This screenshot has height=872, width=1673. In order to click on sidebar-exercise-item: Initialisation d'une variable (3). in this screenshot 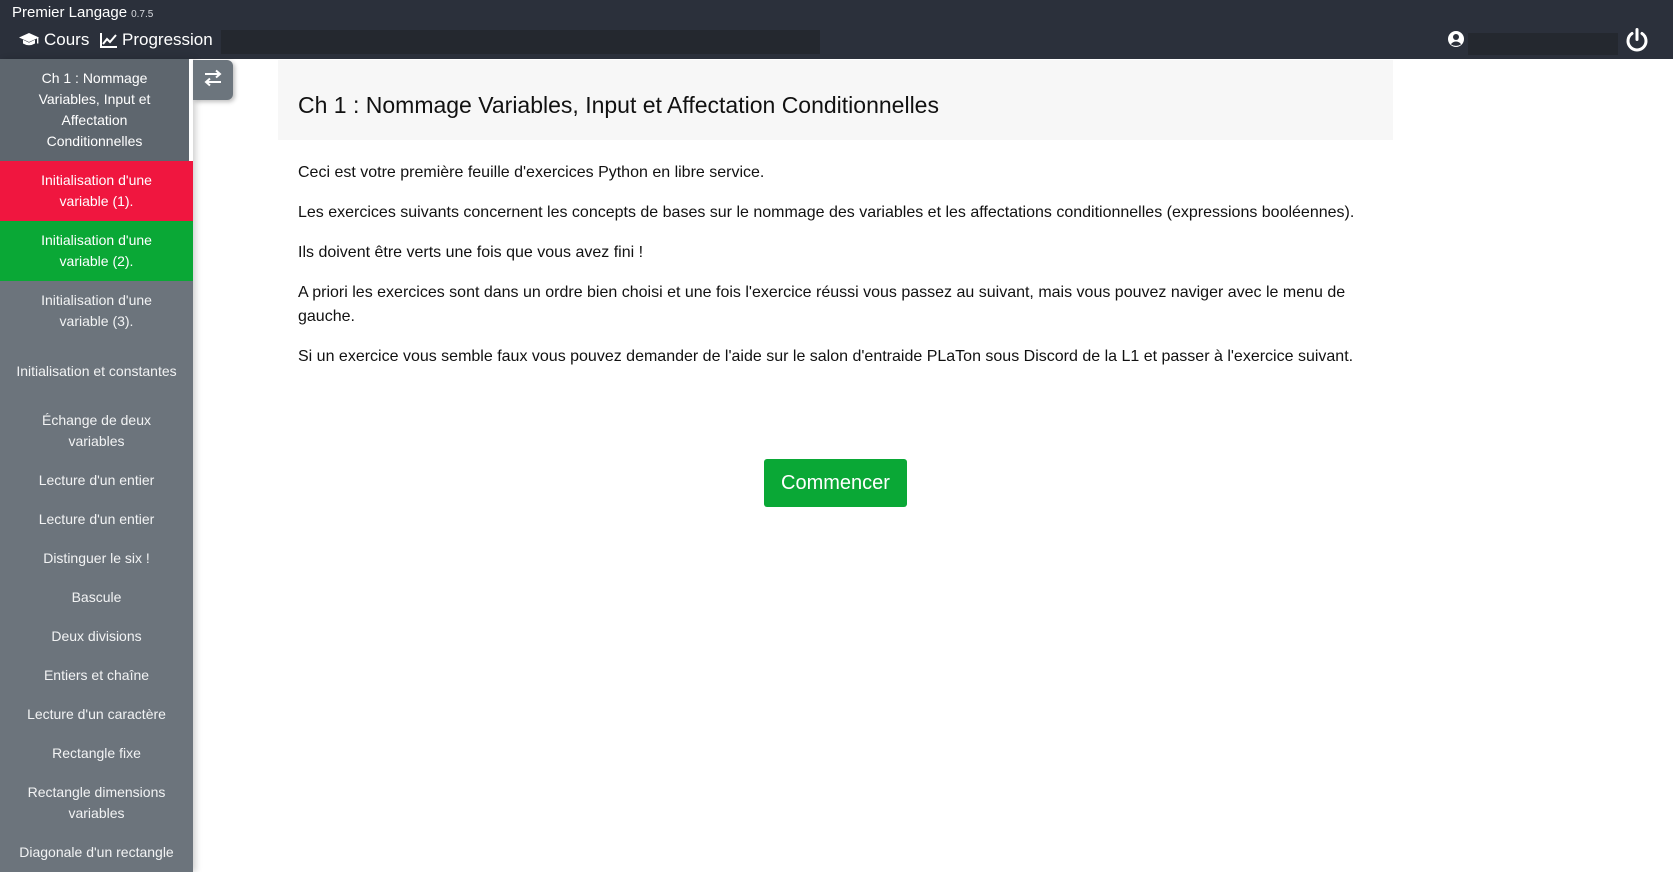, I will do `click(96, 311)`.